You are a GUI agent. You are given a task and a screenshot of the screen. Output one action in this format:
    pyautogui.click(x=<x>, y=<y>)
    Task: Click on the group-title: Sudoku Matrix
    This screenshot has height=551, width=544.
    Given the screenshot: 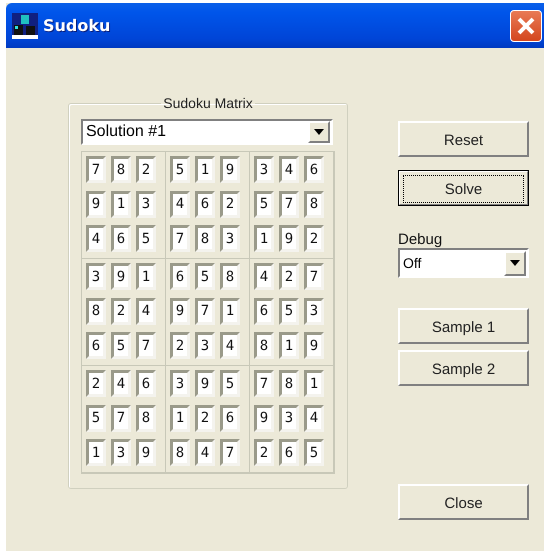 What is the action you would take?
    pyautogui.click(x=208, y=103)
    